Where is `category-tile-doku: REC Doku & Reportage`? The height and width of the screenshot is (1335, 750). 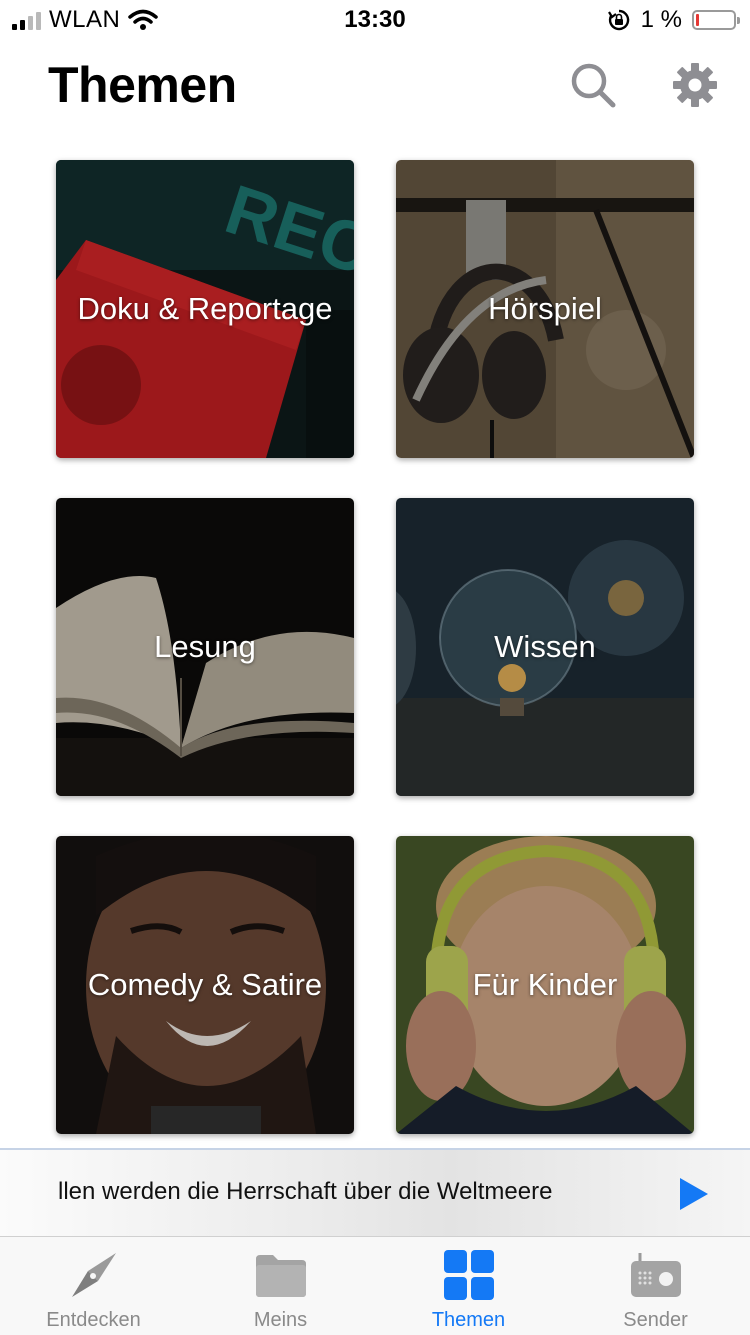 category-tile-doku: REC Doku & Reportage is located at coordinates (205, 309).